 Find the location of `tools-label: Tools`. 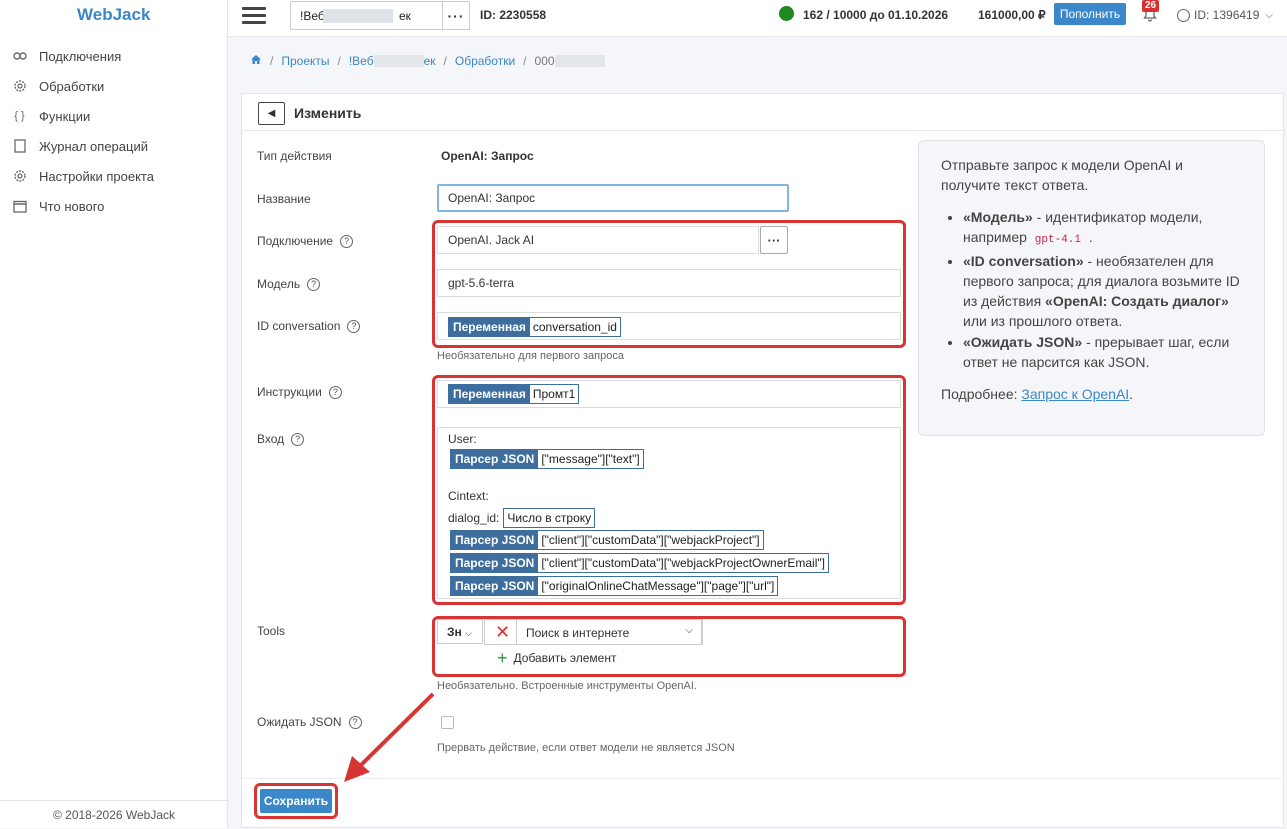

tools-label: Tools is located at coordinates (271, 631).